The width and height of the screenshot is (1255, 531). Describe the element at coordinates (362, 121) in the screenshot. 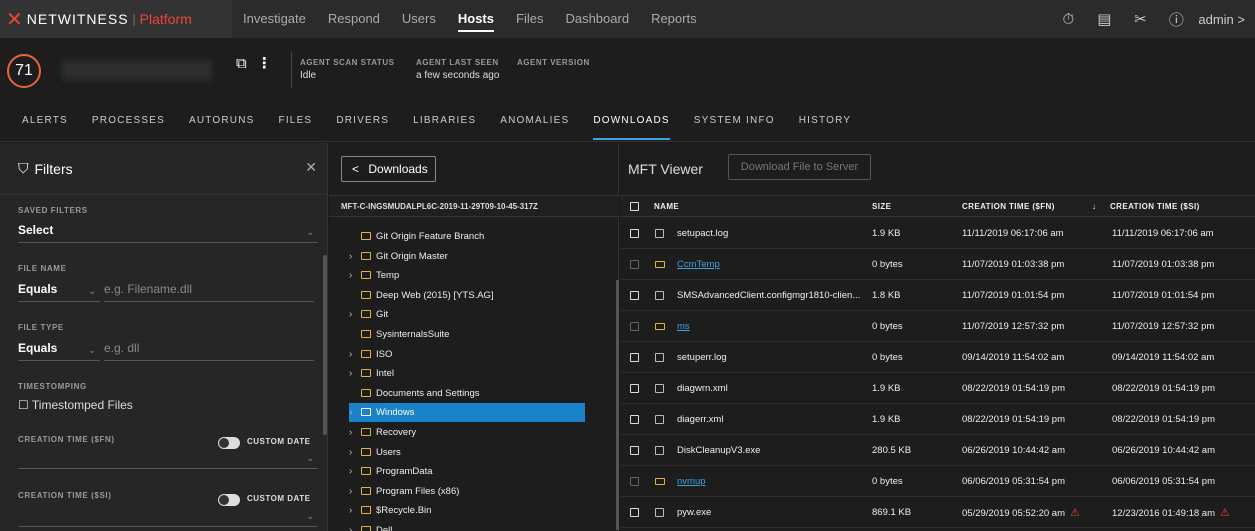

I see `tab-drivers: DRIVERS` at that location.